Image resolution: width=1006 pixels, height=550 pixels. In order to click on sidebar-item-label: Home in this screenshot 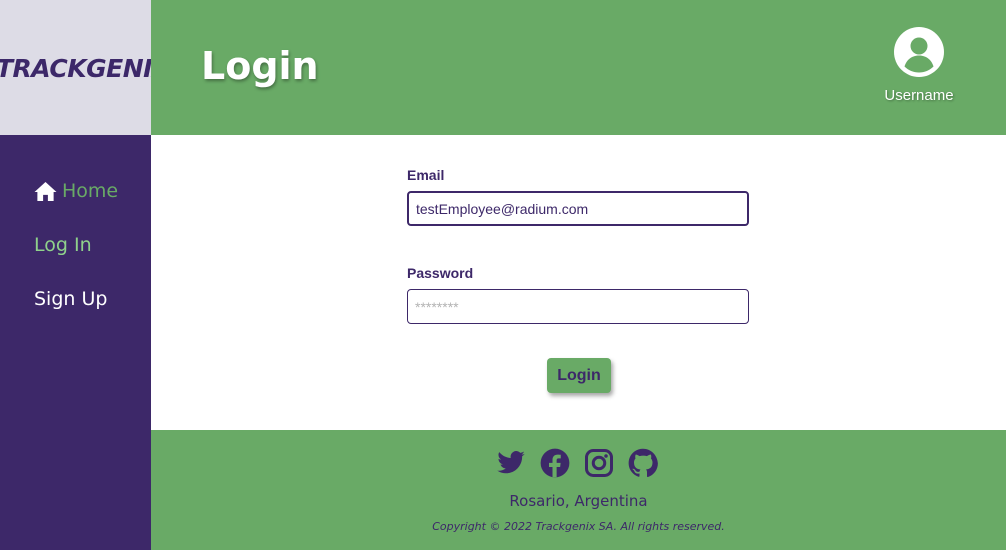, I will do `click(90, 191)`.